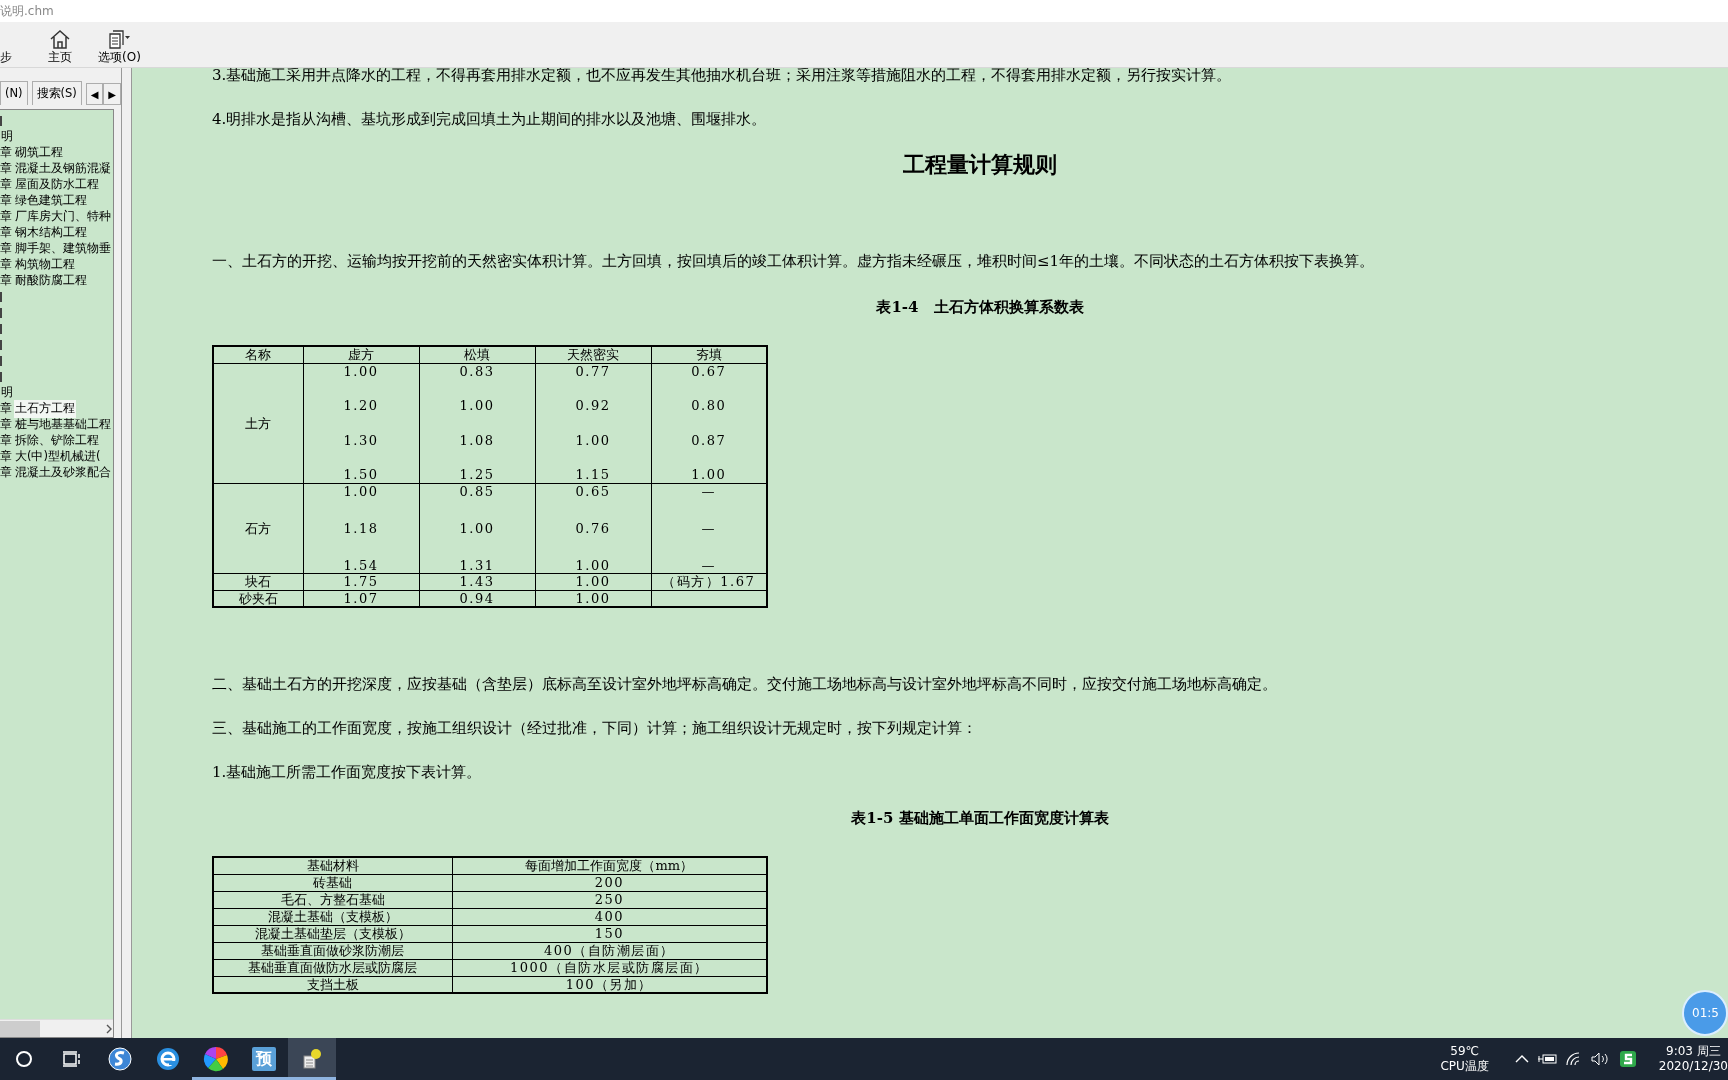 The height and width of the screenshot is (1080, 1728). What do you see at coordinates (794, 261) in the screenshot?
I see `paragraph: 一、土石方的开挖、运输均按开挖前的天然密实体积计算。土方回填，按回填后的竣工体积计算。虚方指未经碾压，堆积时间≤1年的土壤。不同状态的土石方体积按下表换算。` at bounding box center [794, 261].